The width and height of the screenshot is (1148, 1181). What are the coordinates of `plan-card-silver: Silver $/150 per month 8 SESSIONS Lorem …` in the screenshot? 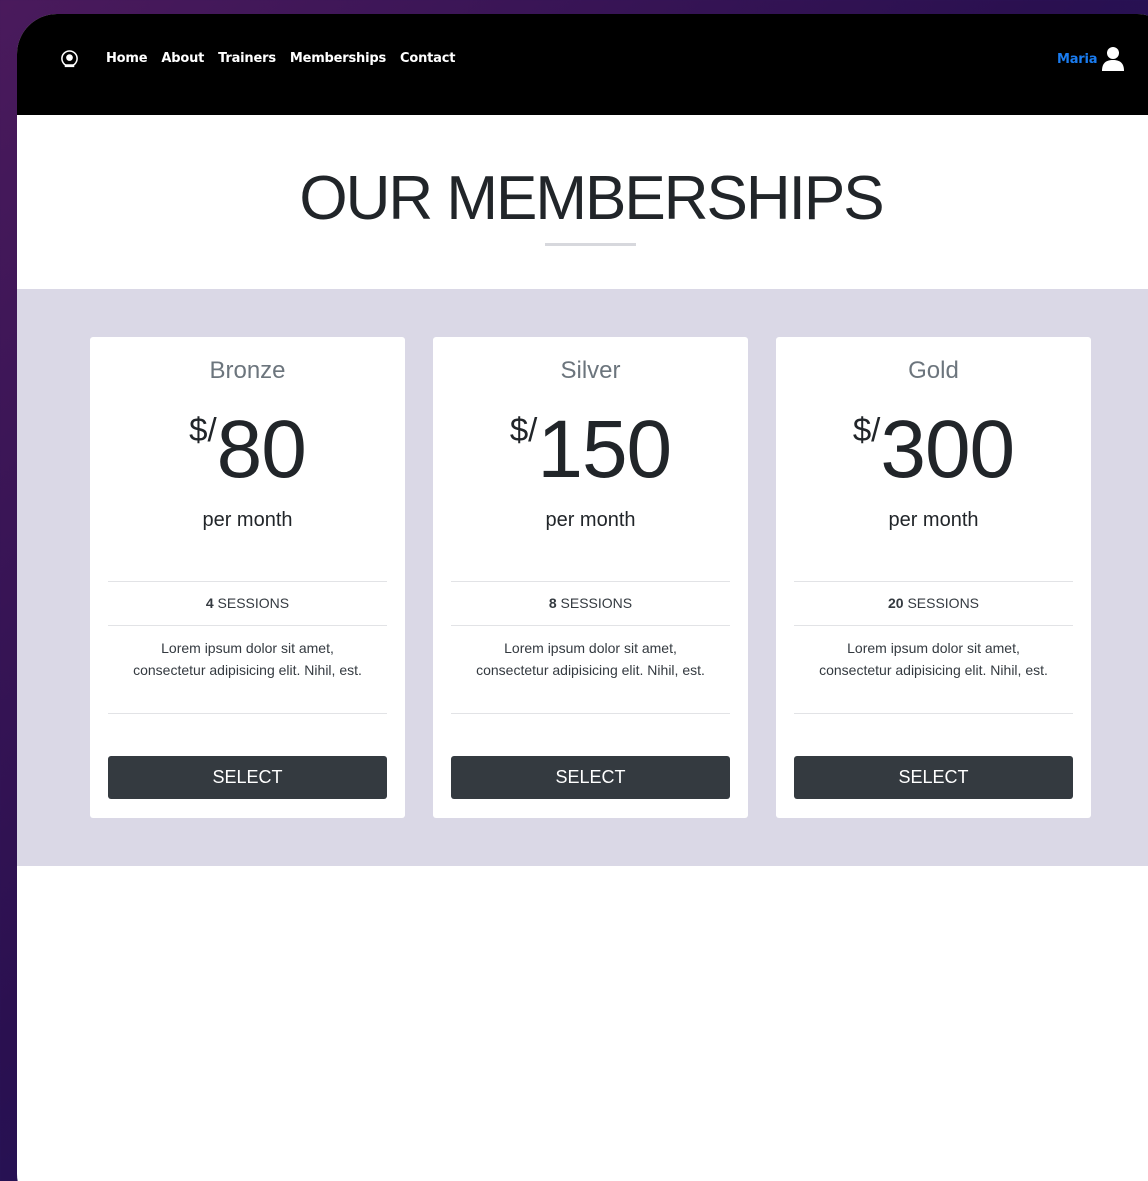 It's located at (590, 577).